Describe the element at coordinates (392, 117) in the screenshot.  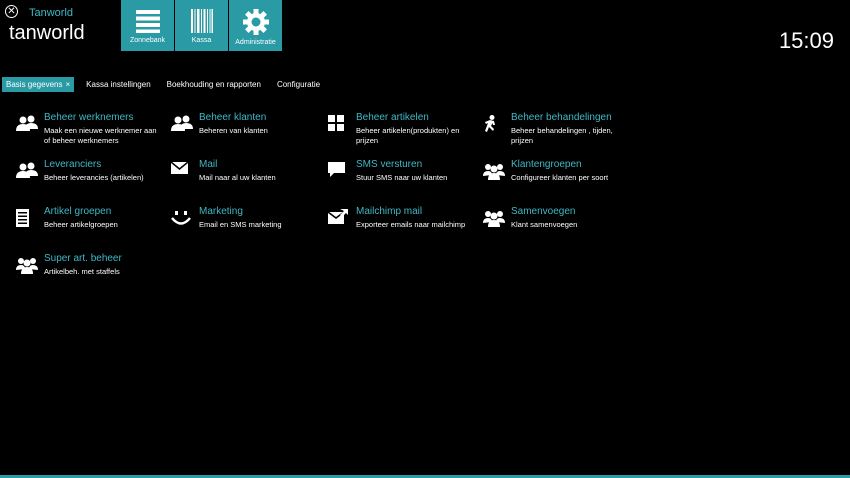
I see `menu-item-title: Beheer artikelen` at that location.